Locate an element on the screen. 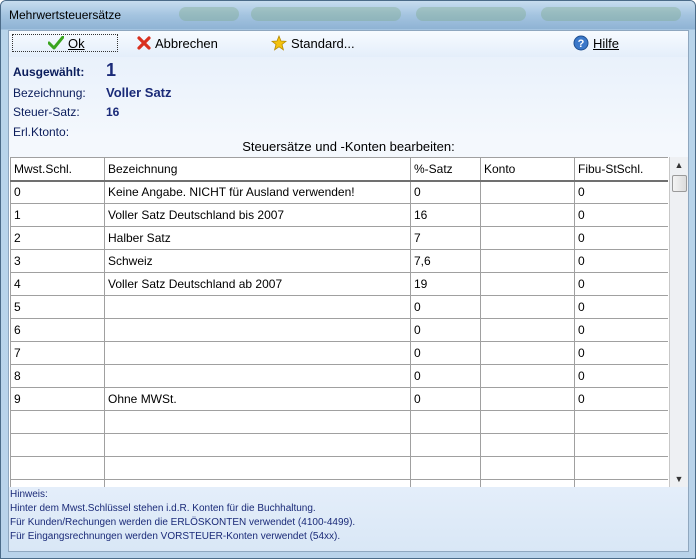 The image size is (696, 559). title-bar: Mehrwertsteuersätze is located at coordinates (348, 15).